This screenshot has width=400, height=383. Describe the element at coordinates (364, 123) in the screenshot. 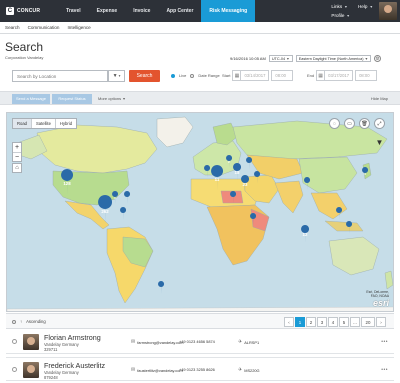

I see `trash-icon: 🗑` at that location.